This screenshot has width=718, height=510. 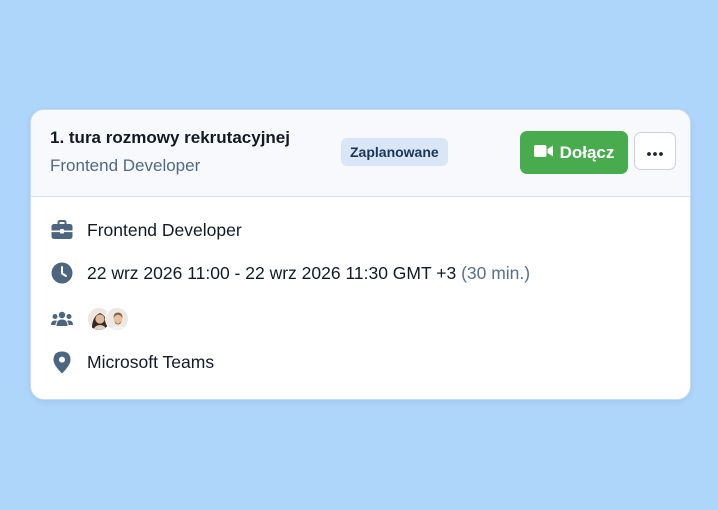 What do you see at coordinates (62, 362) in the screenshot?
I see `map-pin-icon` at bounding box center [62, 362].